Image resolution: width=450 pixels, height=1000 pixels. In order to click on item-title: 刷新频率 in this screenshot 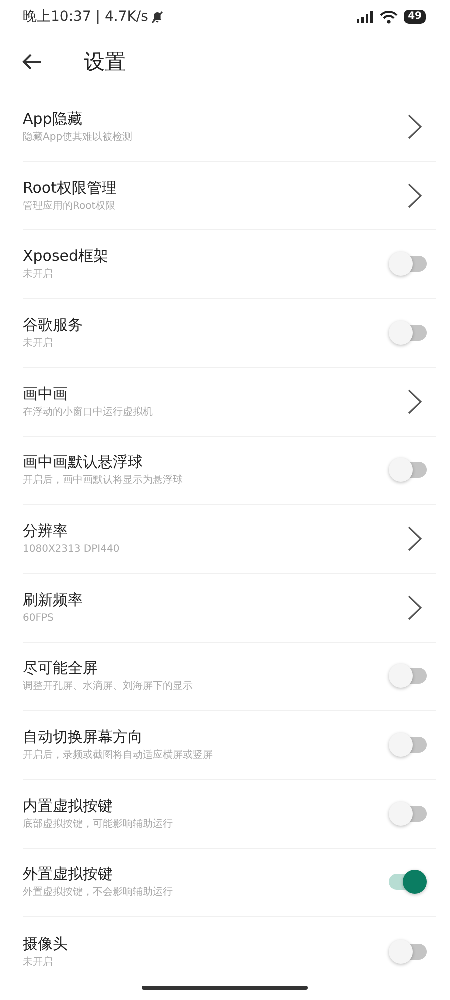, I will do `click(53, 600)`.